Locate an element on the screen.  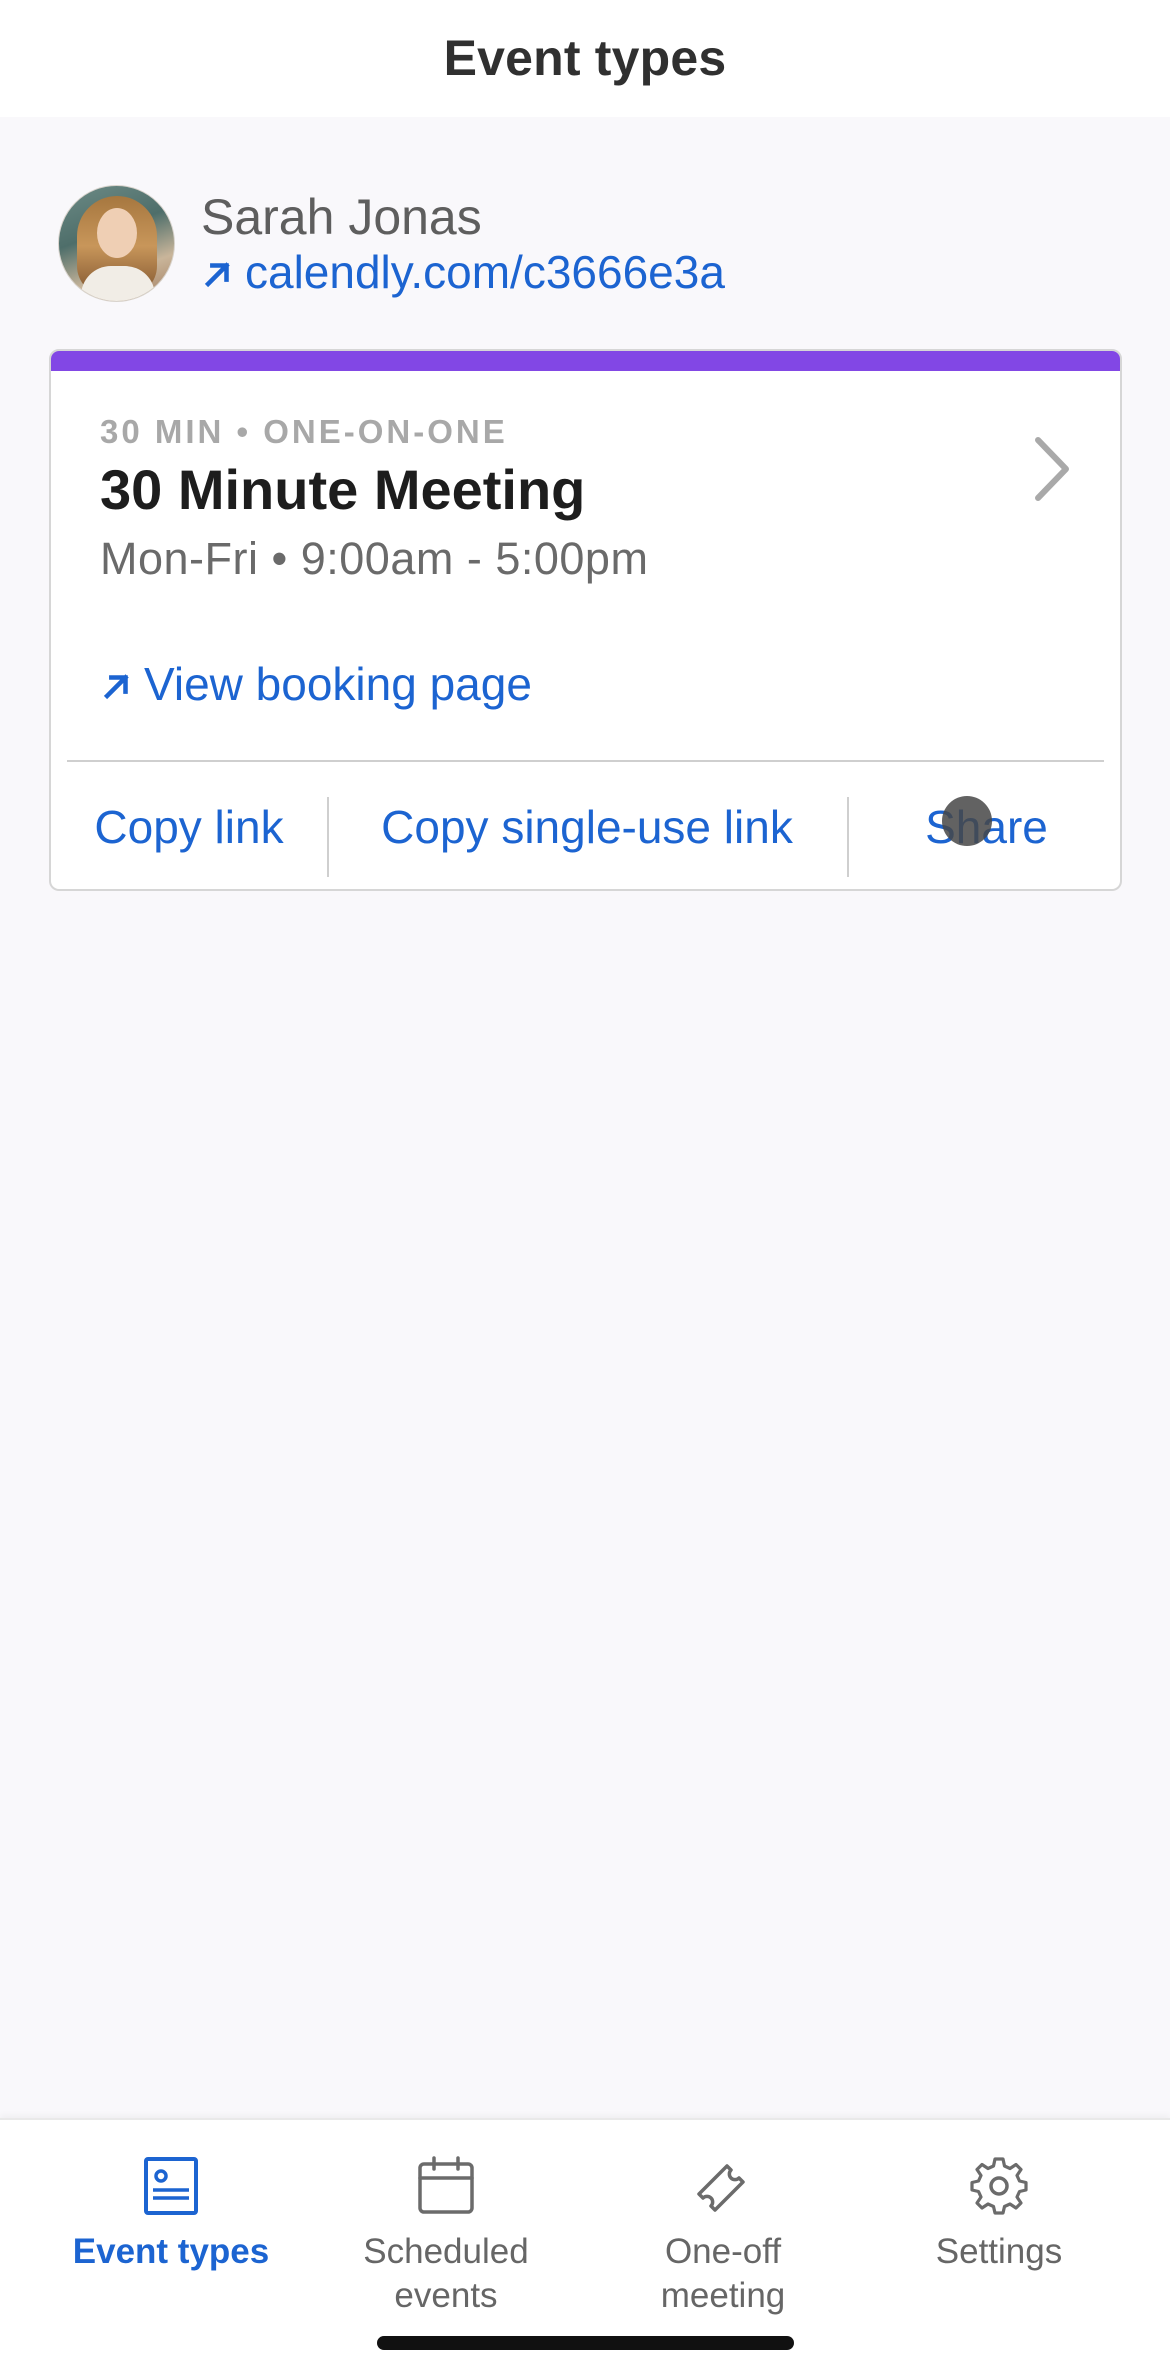
copy-link-button: Copy link is located at coordinates (189, 825).